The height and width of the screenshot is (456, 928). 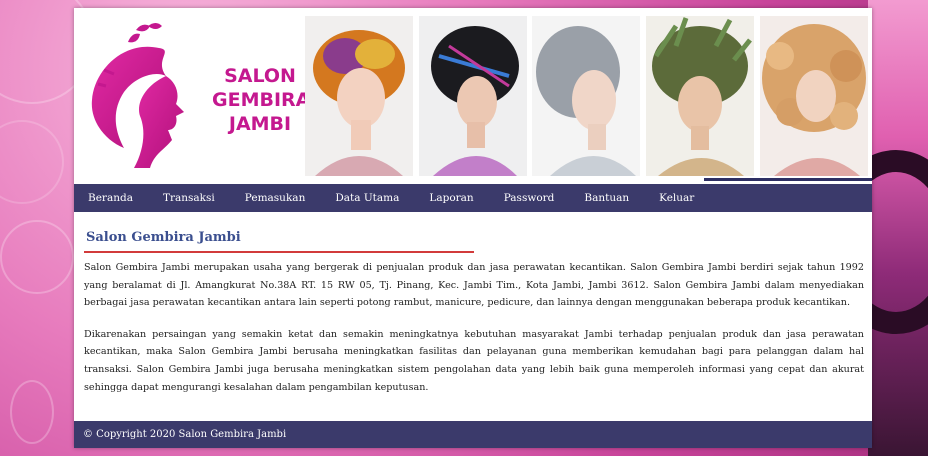 I want to click on title-underline, so click(x=279, y=252).